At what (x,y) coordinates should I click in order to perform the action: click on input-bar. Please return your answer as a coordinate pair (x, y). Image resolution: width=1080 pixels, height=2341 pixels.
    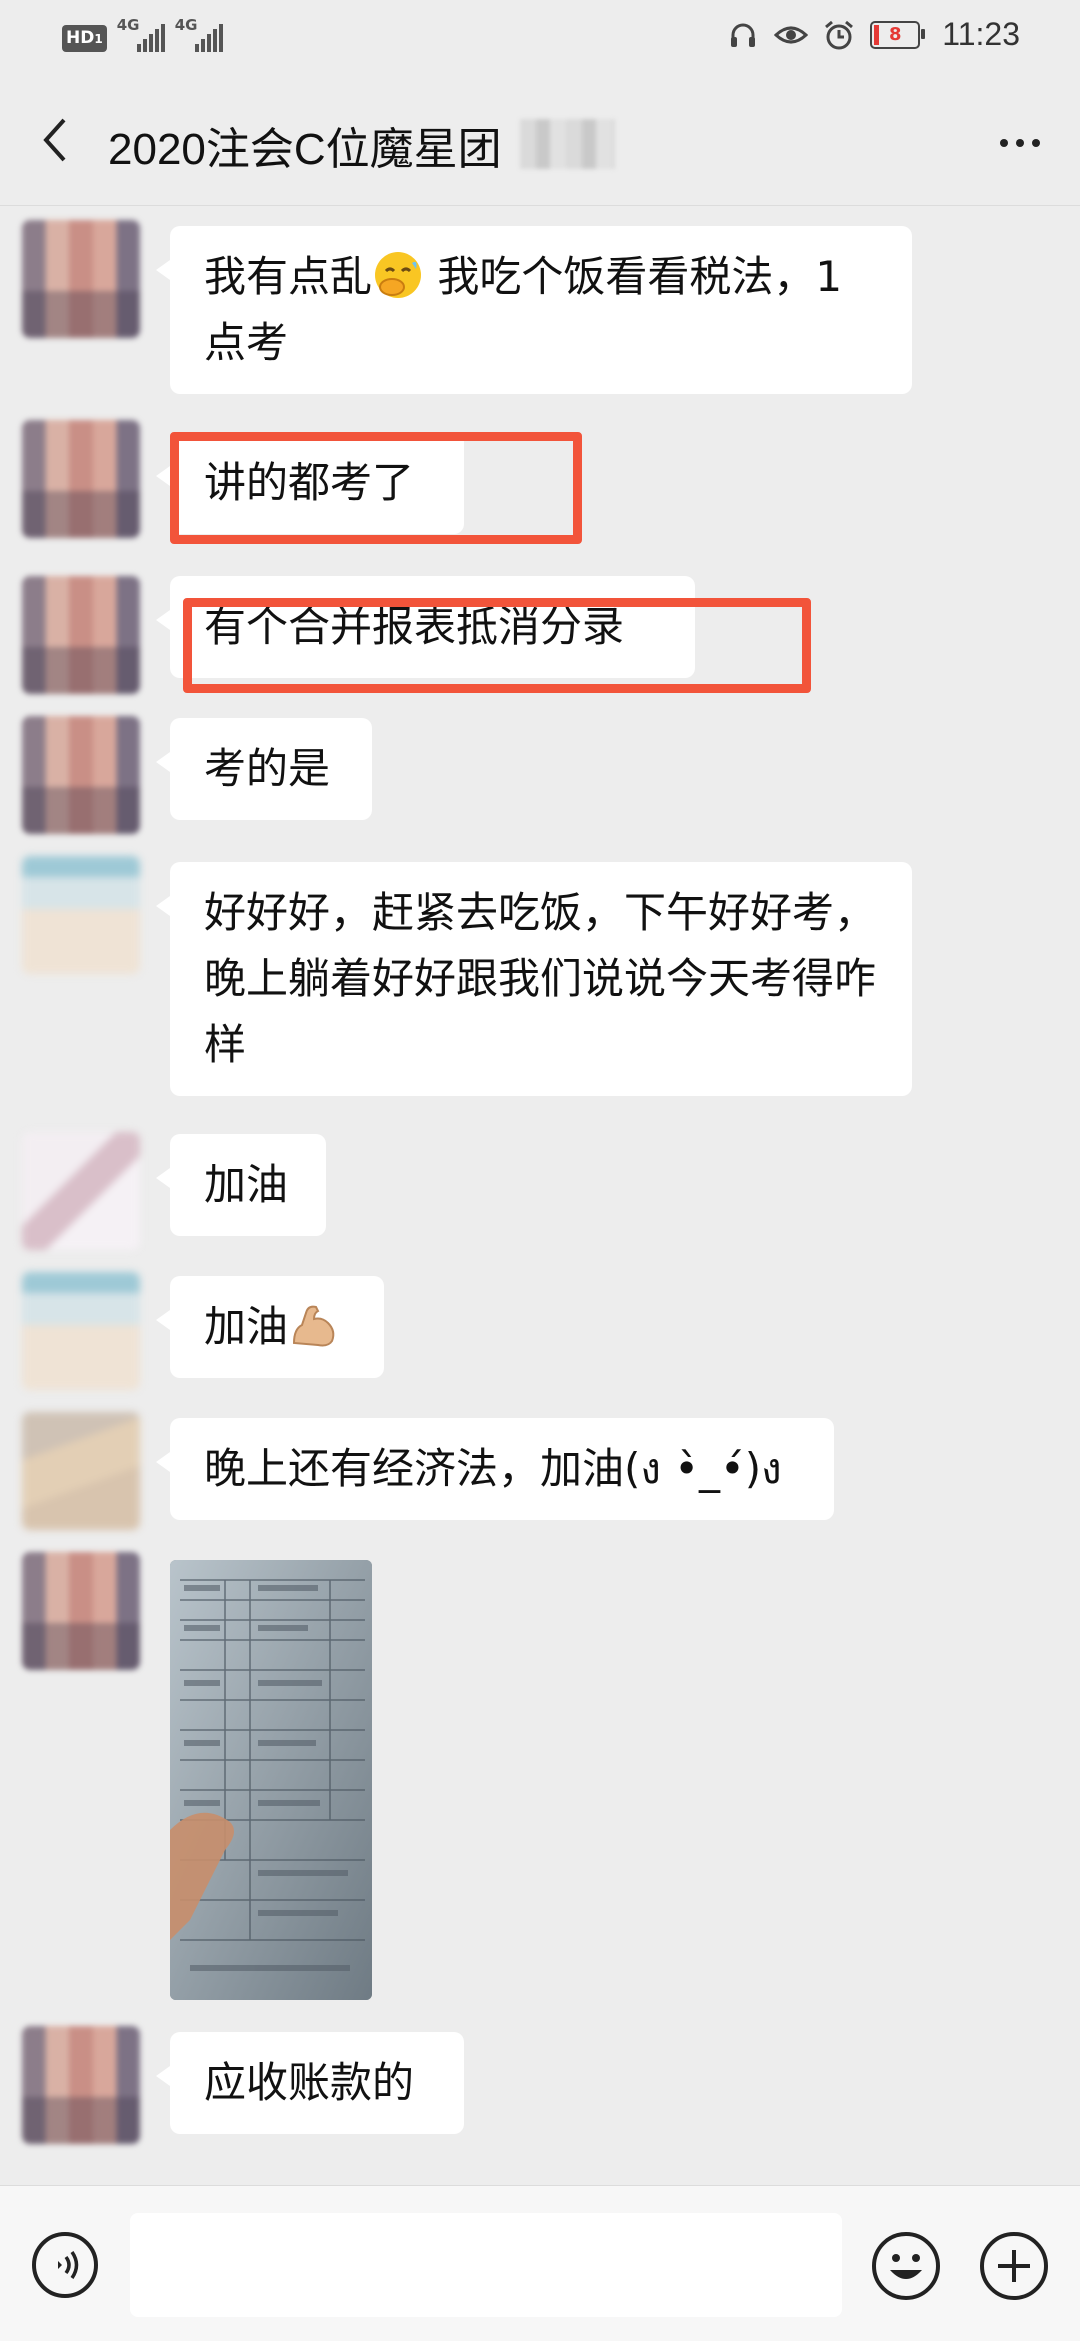
    Looking at the image, I should click on (540, 2263).